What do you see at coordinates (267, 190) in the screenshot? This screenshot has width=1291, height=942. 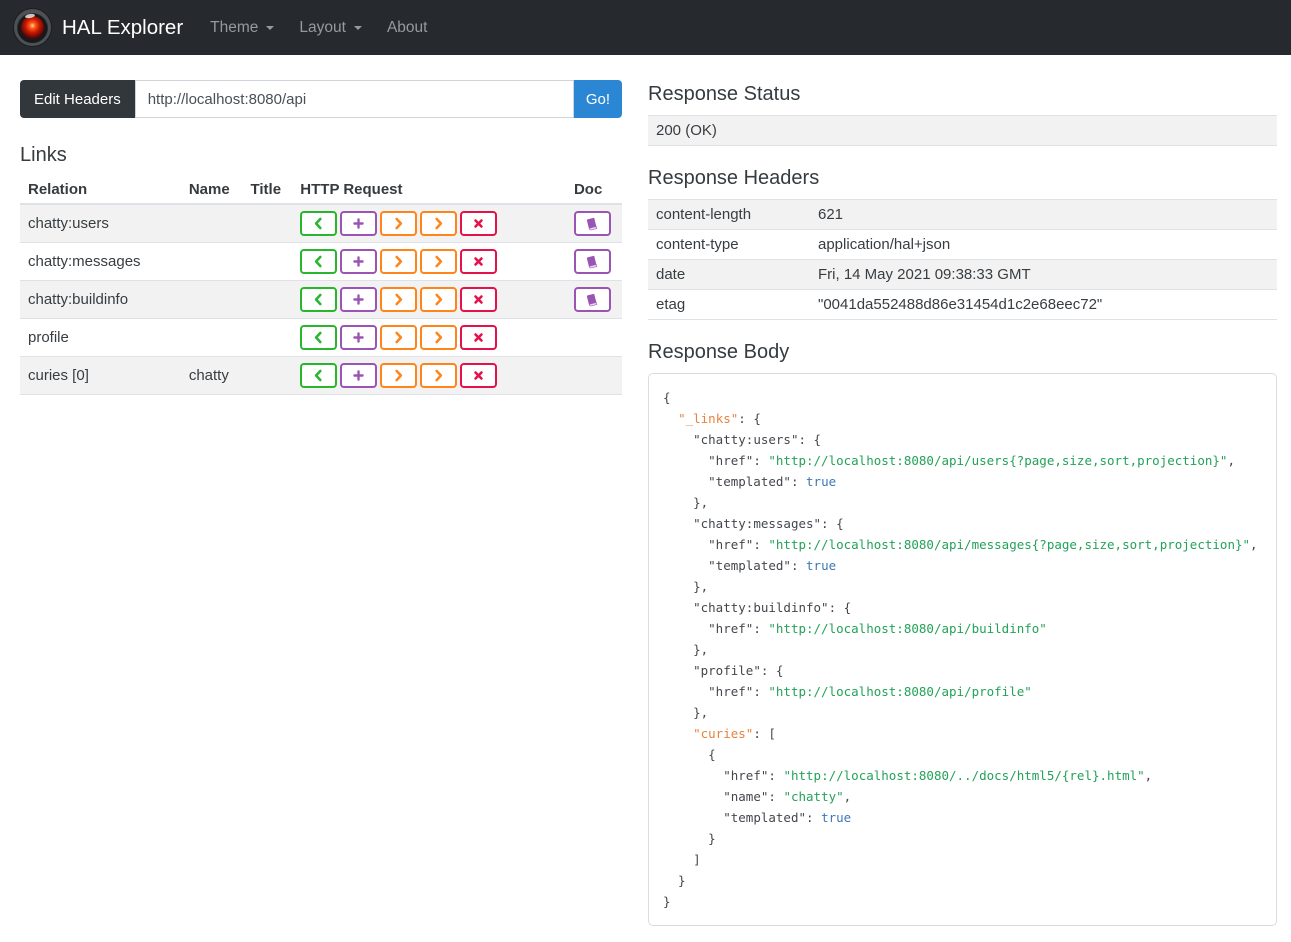 I see `col-title: Title` at bounding box center [267, 190].